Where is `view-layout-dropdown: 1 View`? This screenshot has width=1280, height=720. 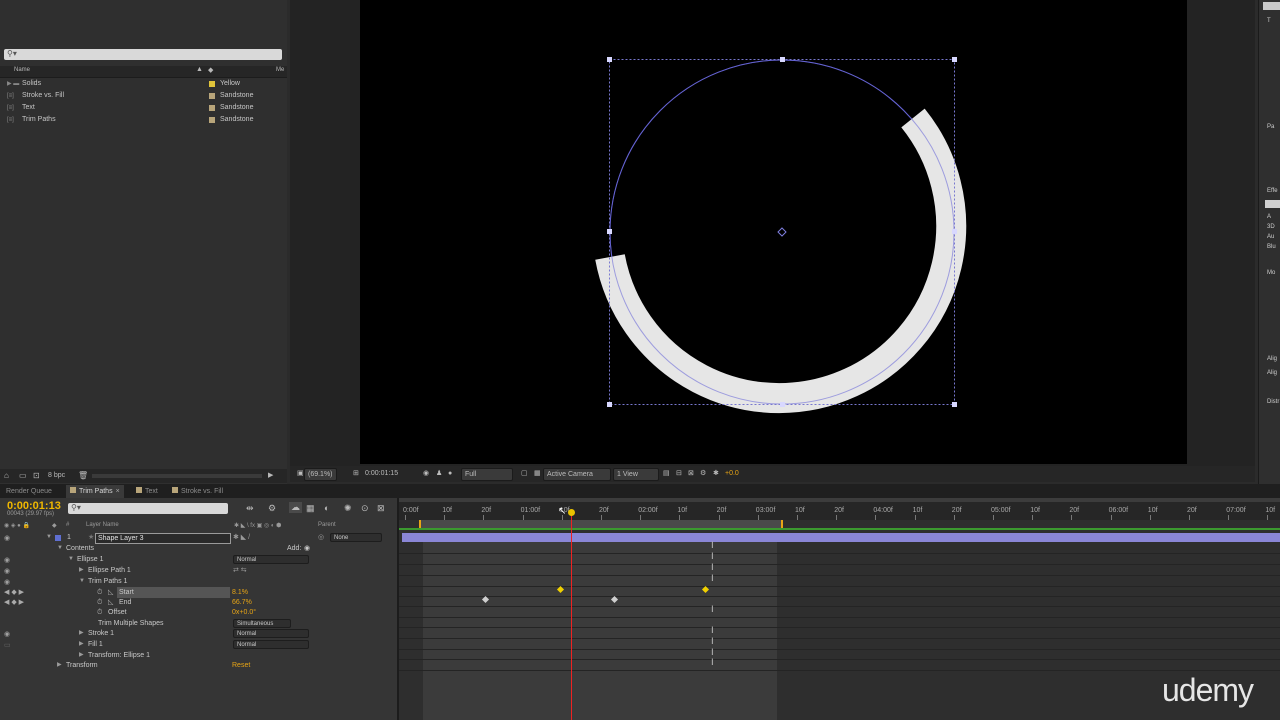
view-layout-dropdown: 1 View is located at coordinates (636, 474).